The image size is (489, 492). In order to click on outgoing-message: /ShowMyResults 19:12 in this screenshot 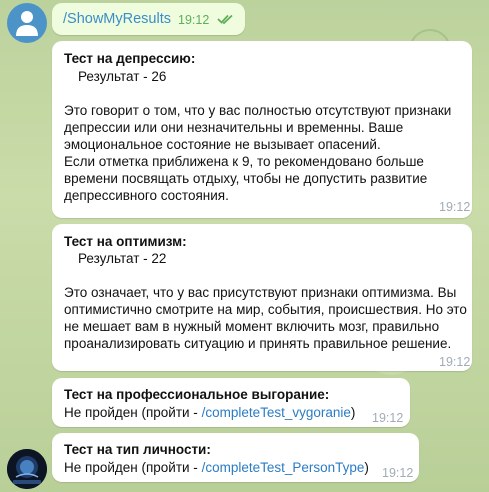, I will do `click(148, 19)`.